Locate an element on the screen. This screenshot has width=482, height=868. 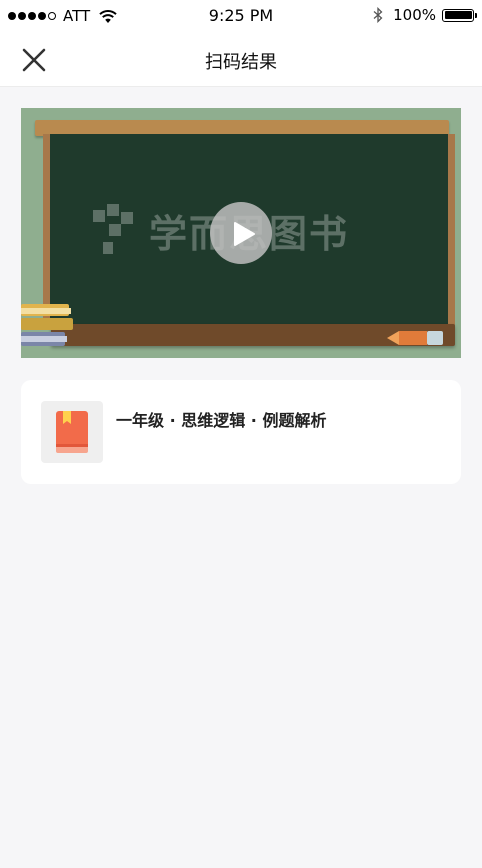
close-icon is located at coordinates (34, 60).